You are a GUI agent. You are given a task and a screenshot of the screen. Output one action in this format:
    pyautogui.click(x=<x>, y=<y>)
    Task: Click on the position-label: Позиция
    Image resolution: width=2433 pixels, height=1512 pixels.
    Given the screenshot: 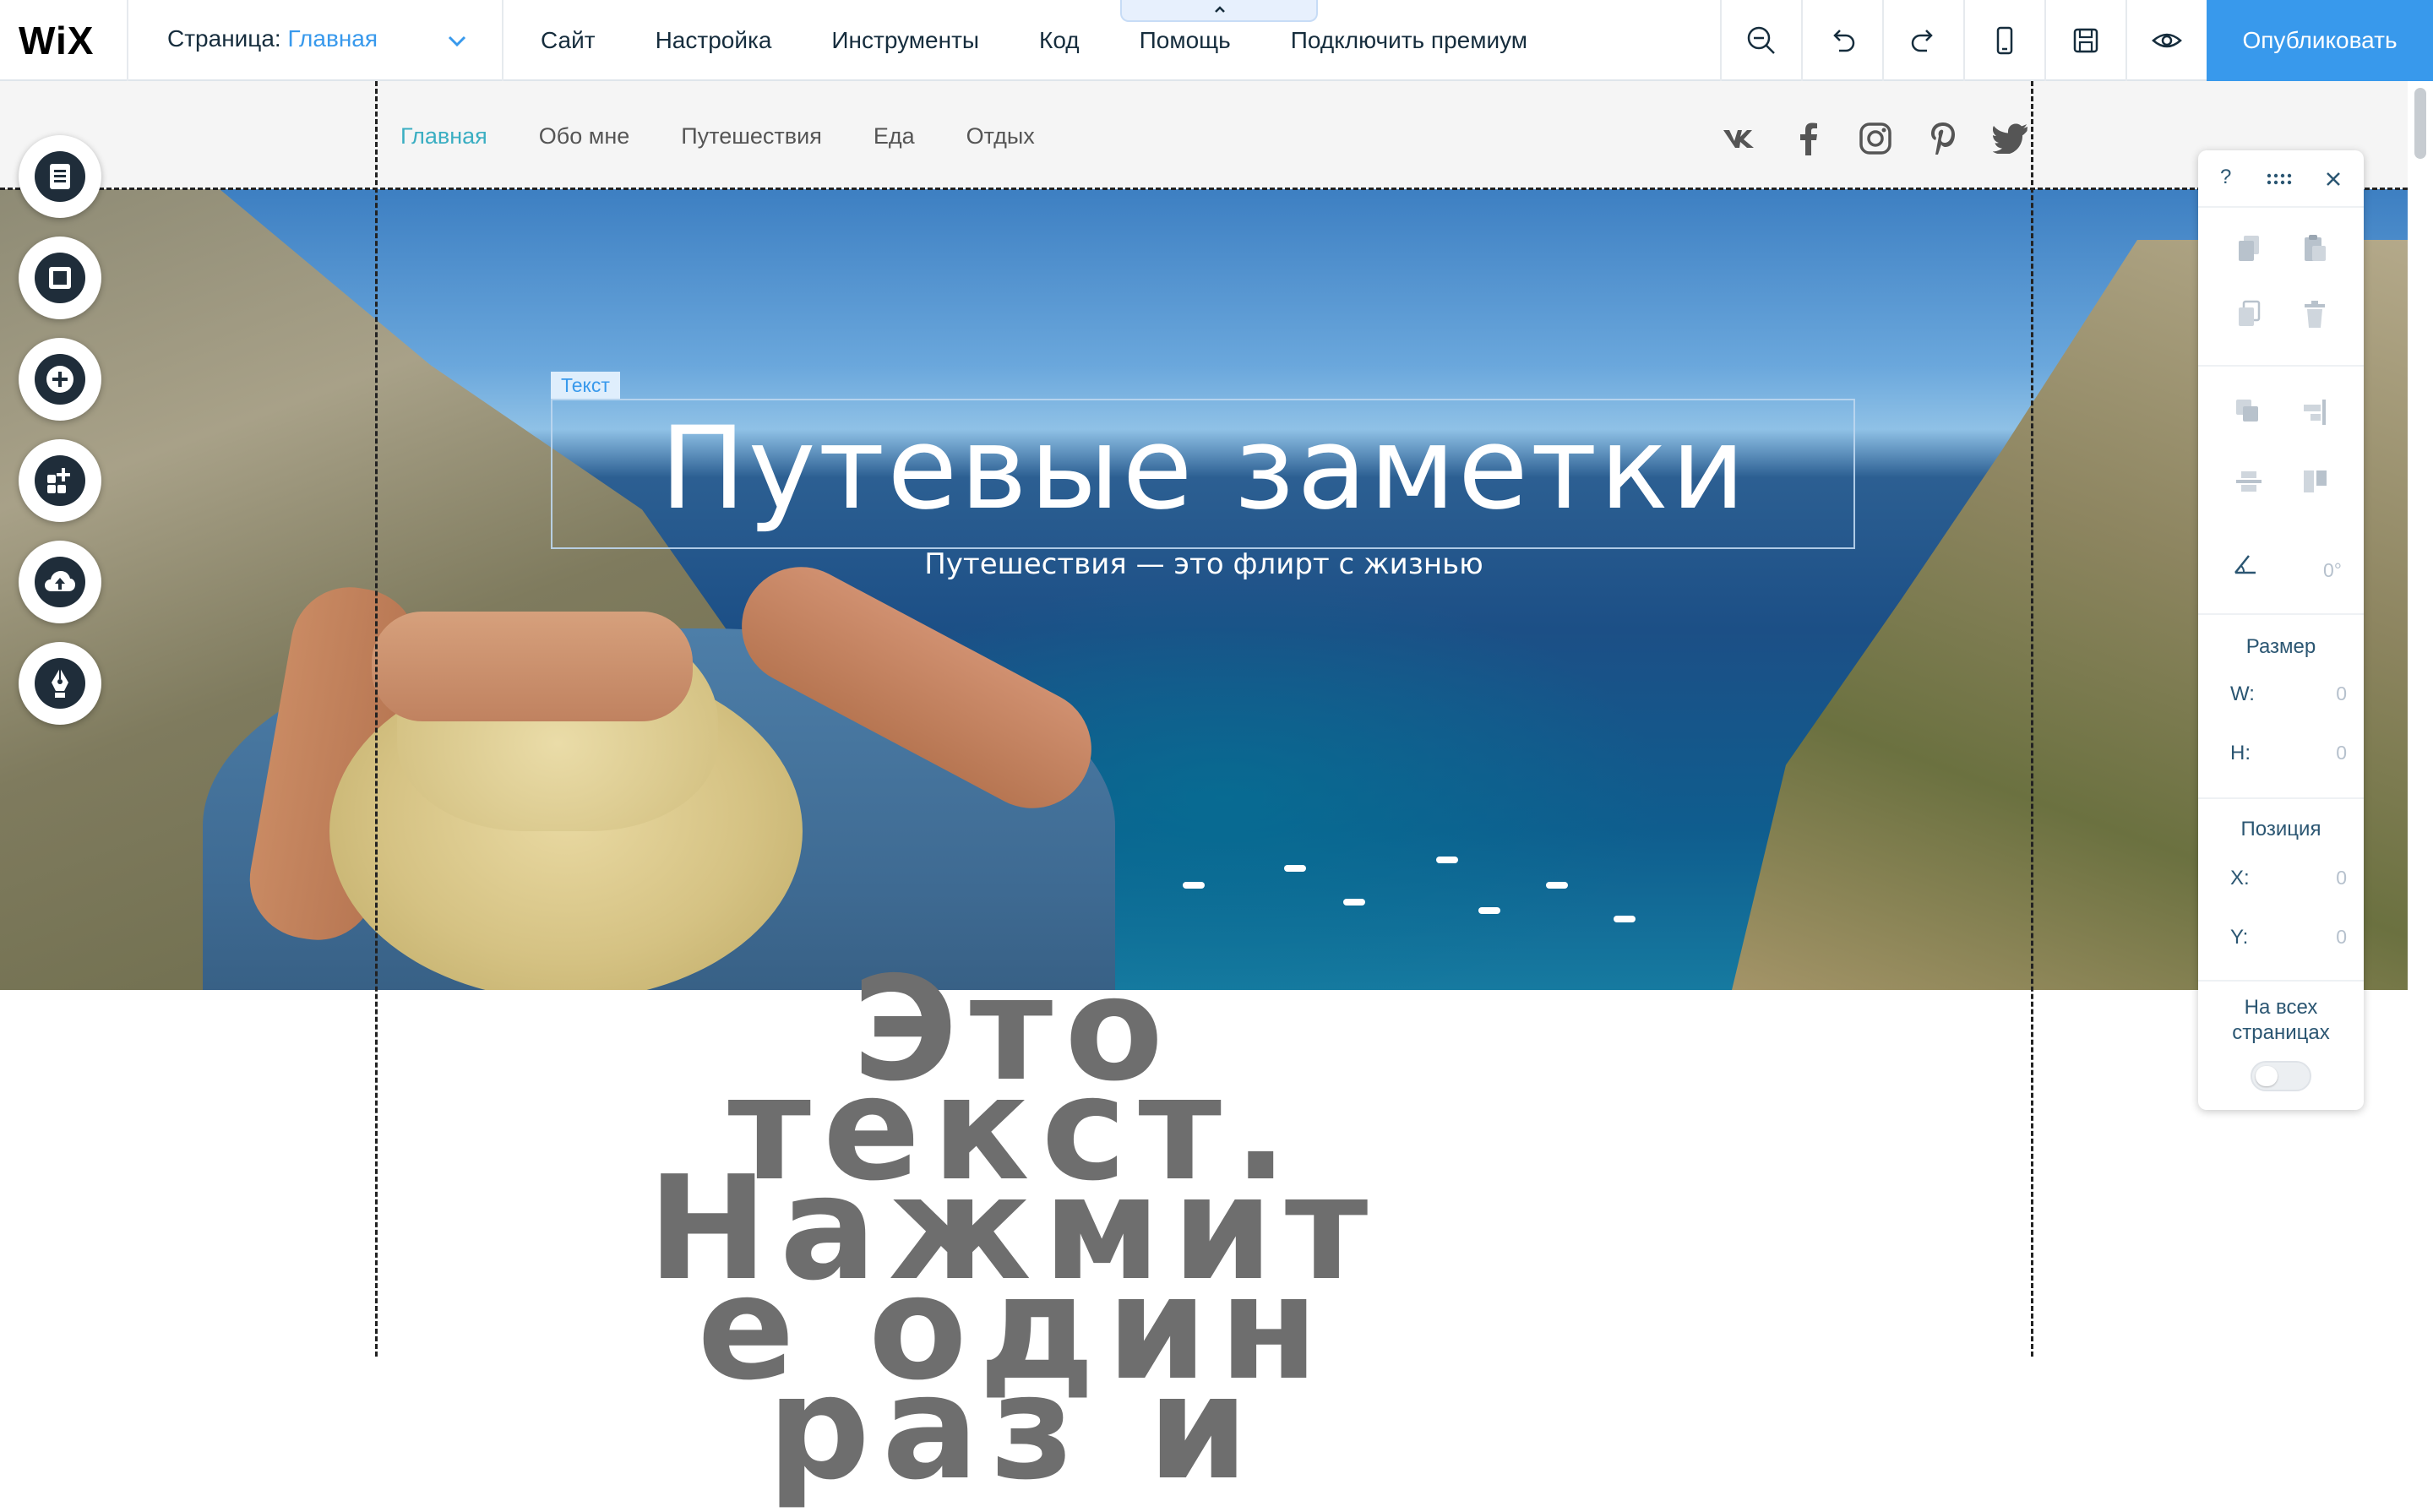 What is the action you would take?
    pyautogui.click(x=2280, y=829)
    